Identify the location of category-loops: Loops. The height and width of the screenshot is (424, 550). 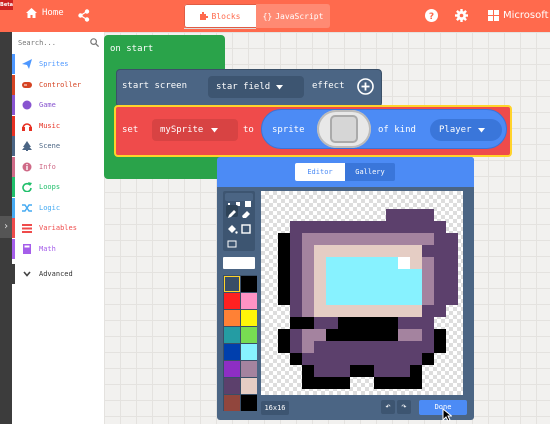
(58, 187).